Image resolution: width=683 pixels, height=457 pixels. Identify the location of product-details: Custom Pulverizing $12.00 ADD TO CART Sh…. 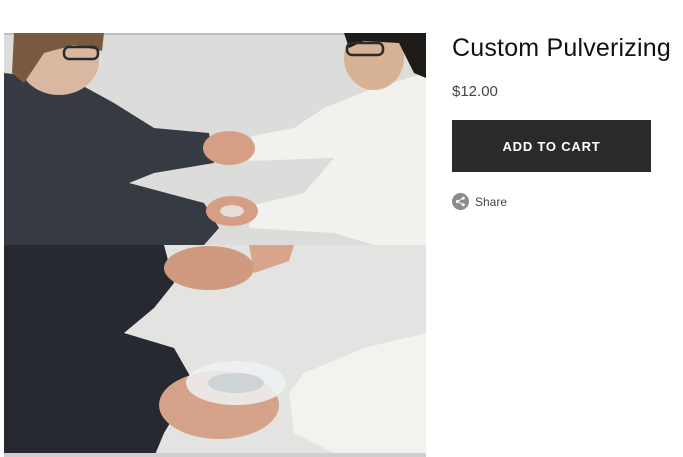
(567, 121).